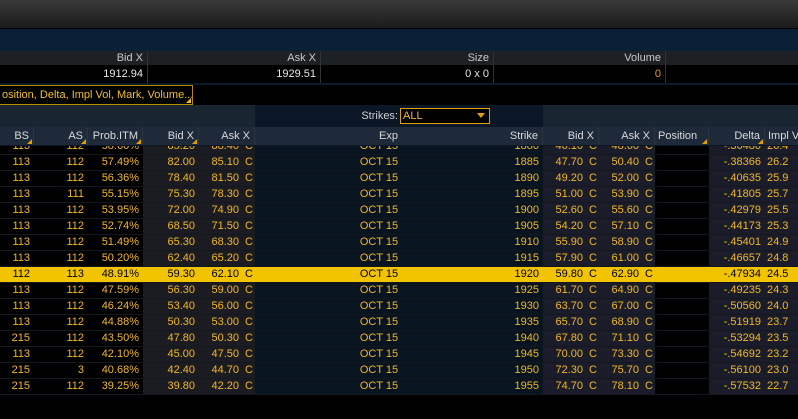  I want to click on cell-impl-vol: 24.0, so click(781, 306).